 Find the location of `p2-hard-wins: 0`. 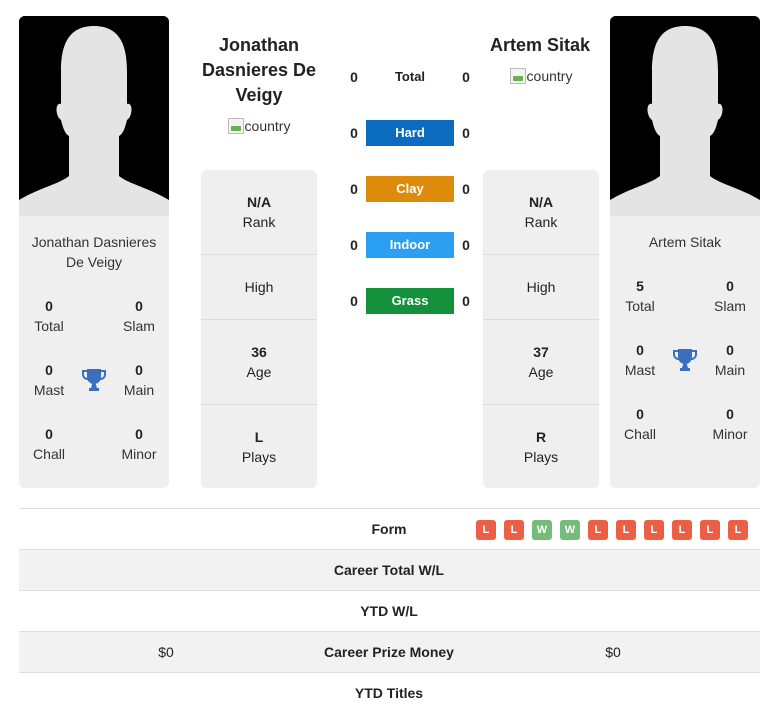

p2-hard-wins: 0 is located at coordinates (466, 133).